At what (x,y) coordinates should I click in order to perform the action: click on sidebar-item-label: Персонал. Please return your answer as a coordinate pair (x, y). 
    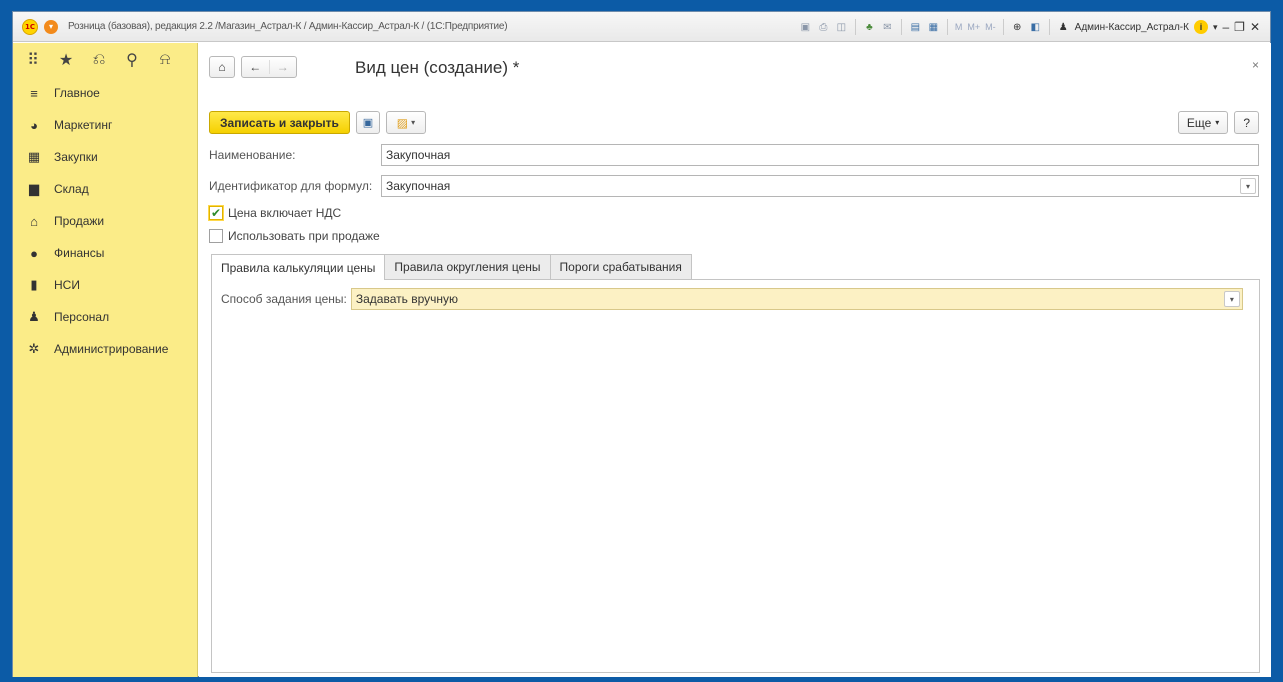
    Looking at the image, I should click on (82, 317).